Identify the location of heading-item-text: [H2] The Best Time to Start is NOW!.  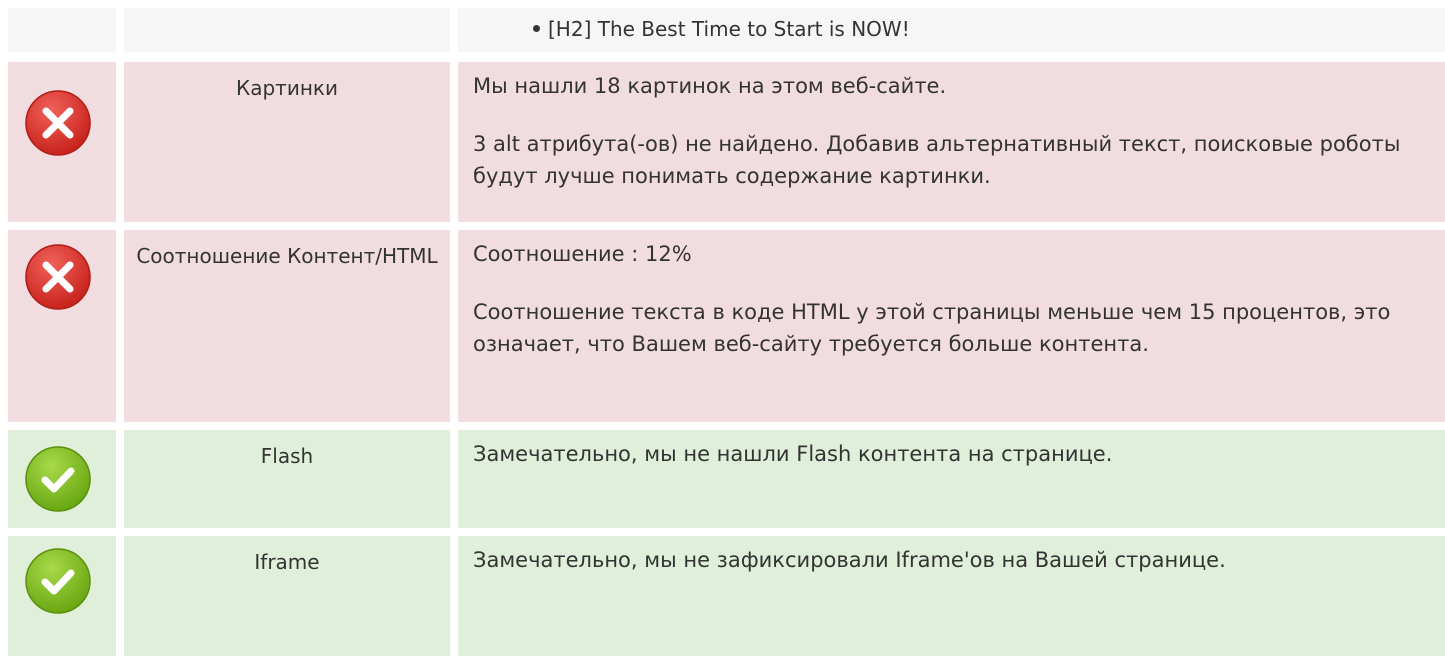
(729, 29).